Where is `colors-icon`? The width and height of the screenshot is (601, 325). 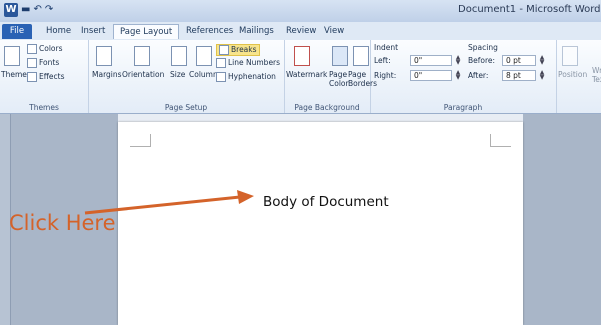 colors-icon is located at coordinates (32, 49).